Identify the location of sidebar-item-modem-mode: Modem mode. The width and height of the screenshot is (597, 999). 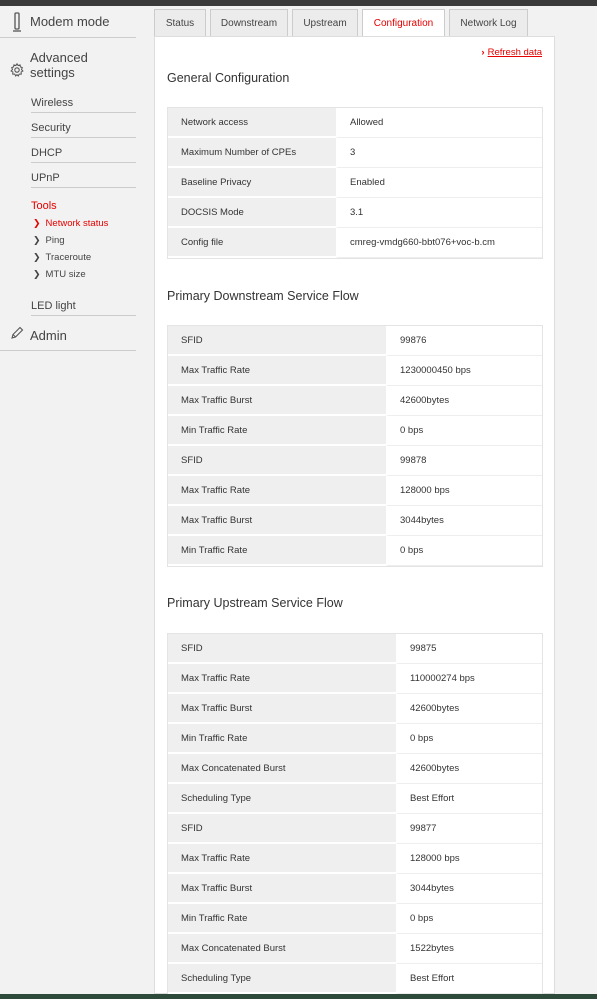
(68, 22).